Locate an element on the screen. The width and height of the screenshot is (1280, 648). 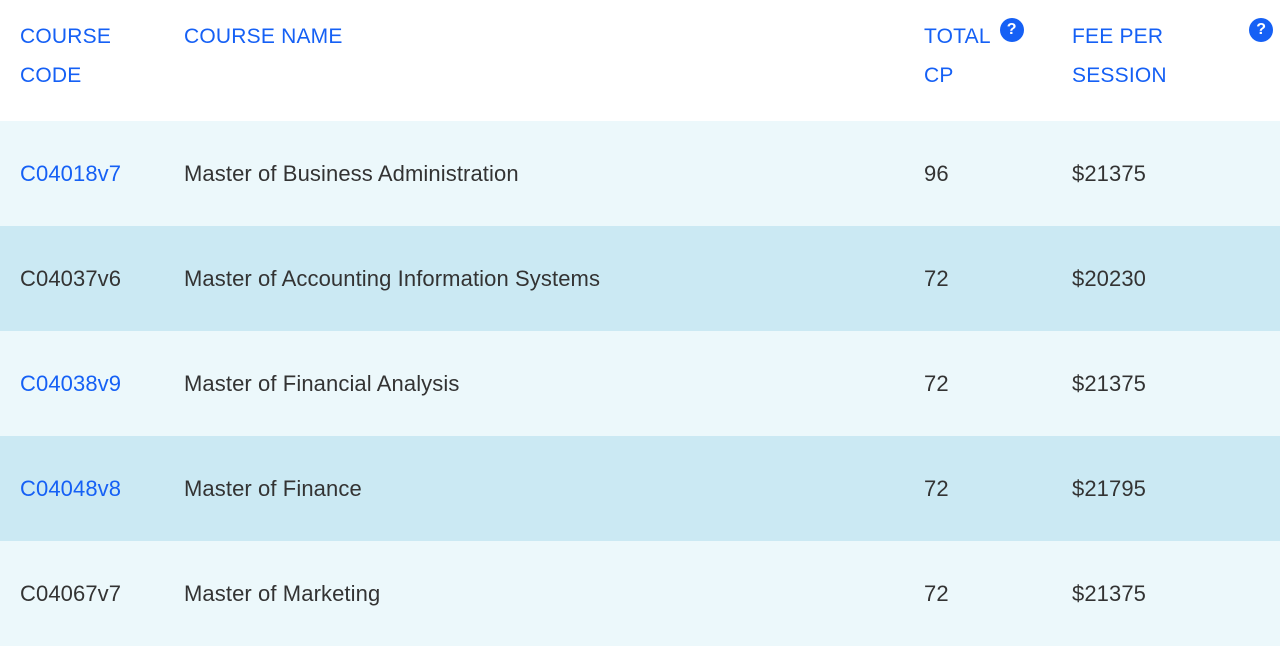
column-header-course-name-line1: COURSE NAME is located at coordinates (263, 36).